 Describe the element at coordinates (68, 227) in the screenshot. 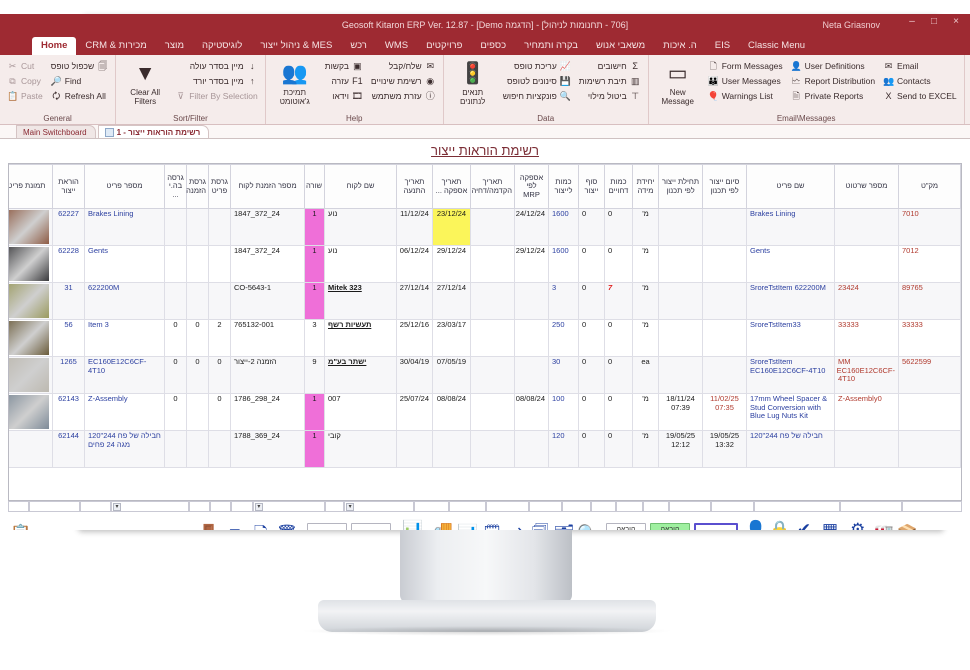

I see `grid-cell-20: 62227` at that location.